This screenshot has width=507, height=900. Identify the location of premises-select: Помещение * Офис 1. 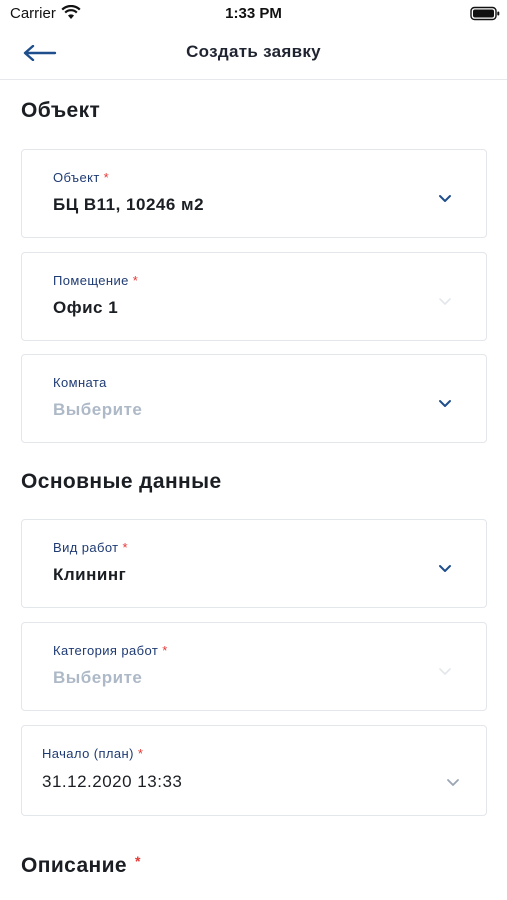
(254, 296).